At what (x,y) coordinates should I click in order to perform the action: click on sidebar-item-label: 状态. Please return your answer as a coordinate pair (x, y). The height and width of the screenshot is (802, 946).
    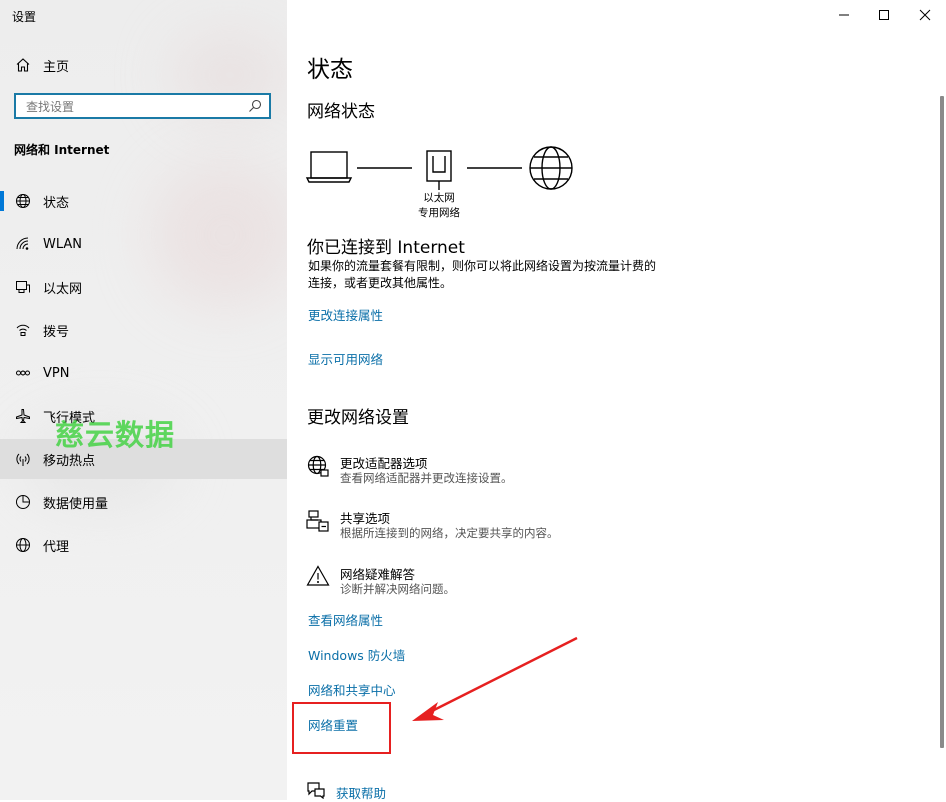
    Looking at the image, I should click on (56, 203).